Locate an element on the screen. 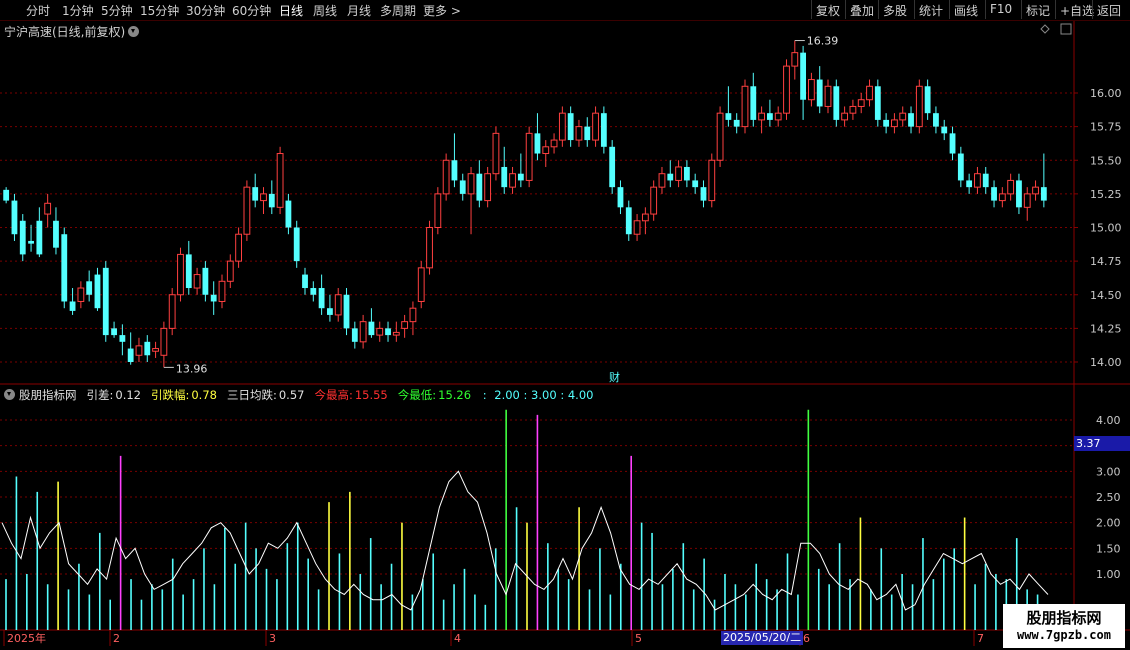 Image resolution: width=1130 pixels, height=650 pixels. price-tick-label: 15.50 is located at coordinates (1106, 160).